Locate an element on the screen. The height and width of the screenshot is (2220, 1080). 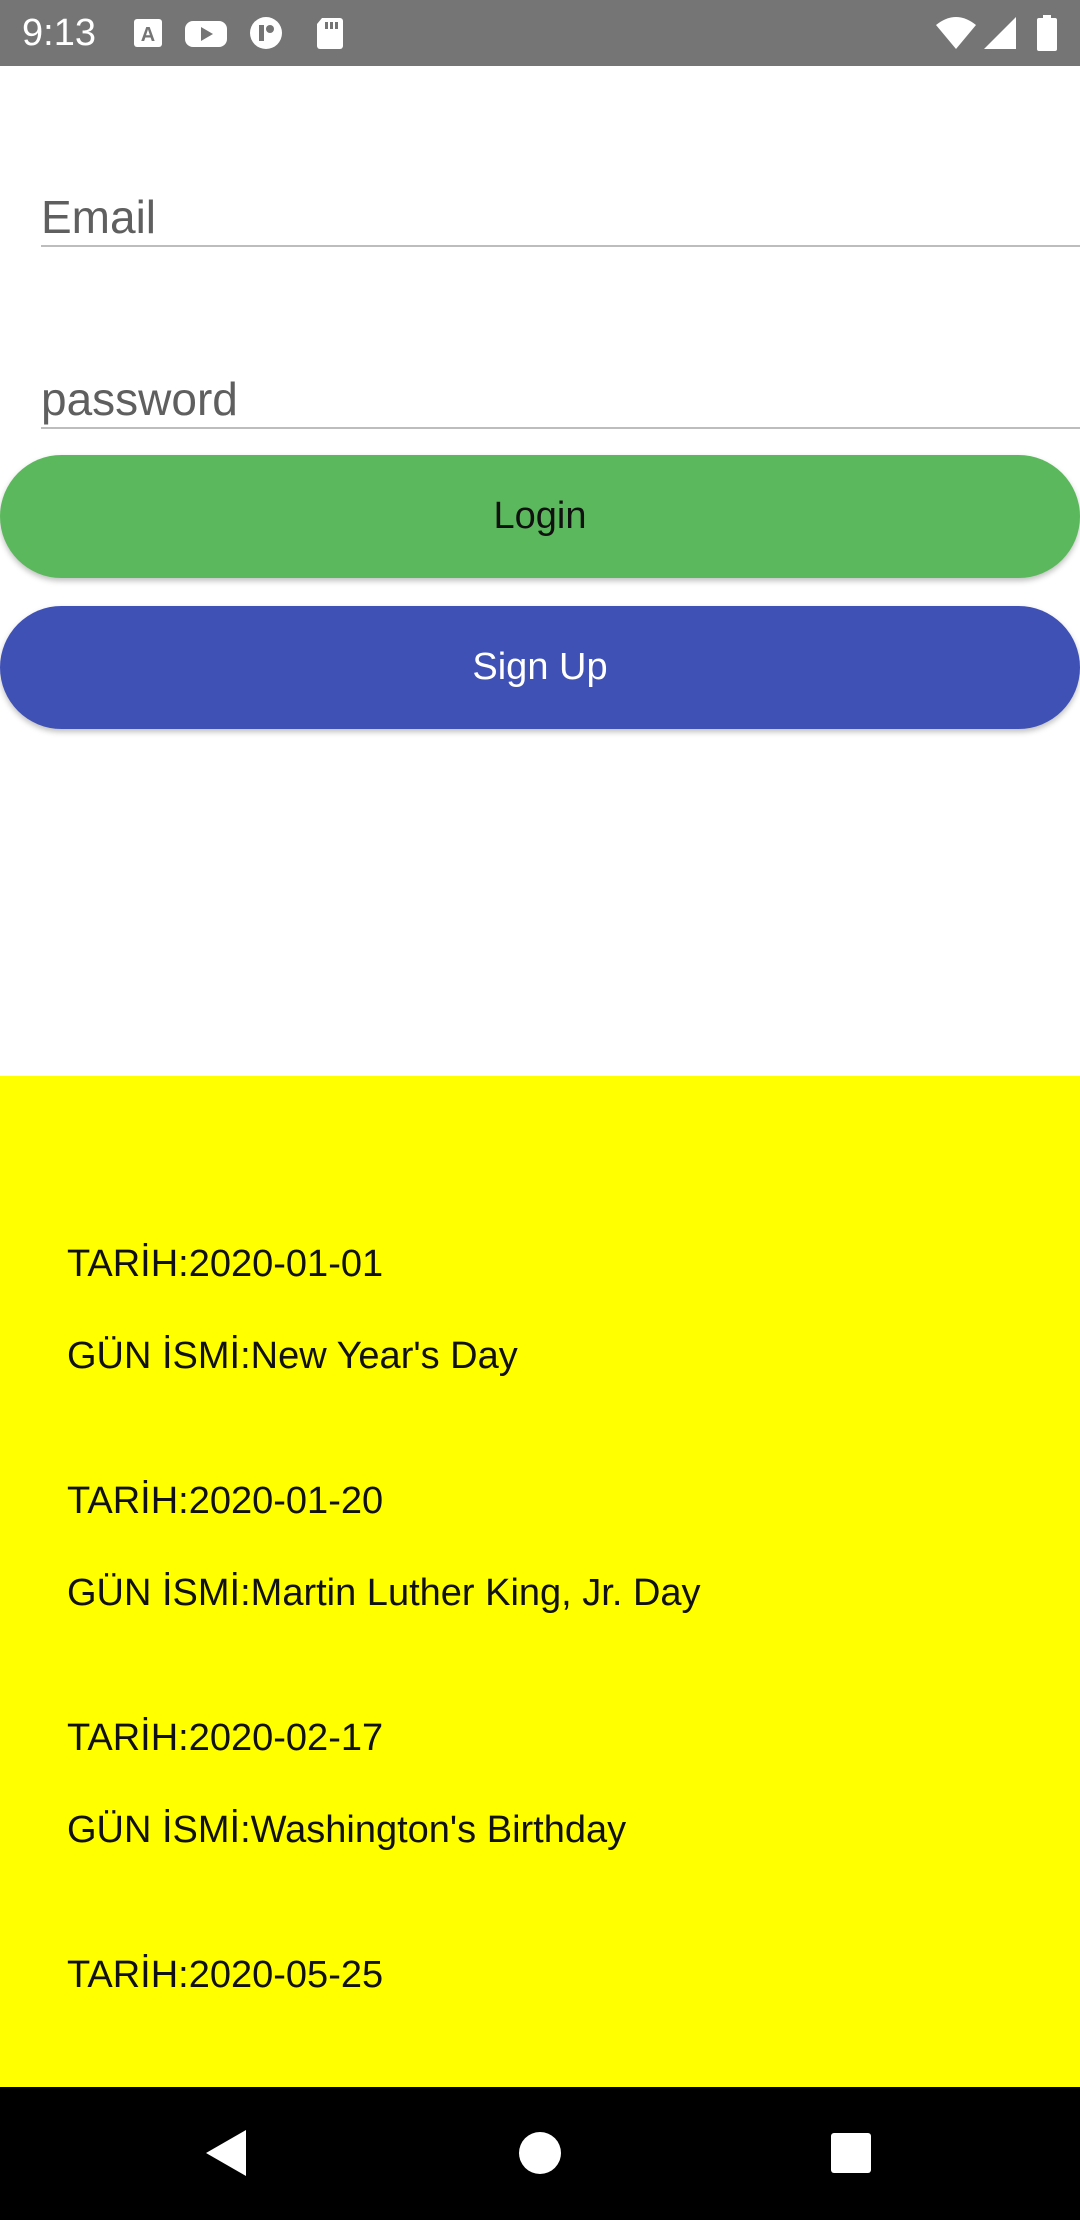
navigation-bar is located at coordinates (540, 2153).